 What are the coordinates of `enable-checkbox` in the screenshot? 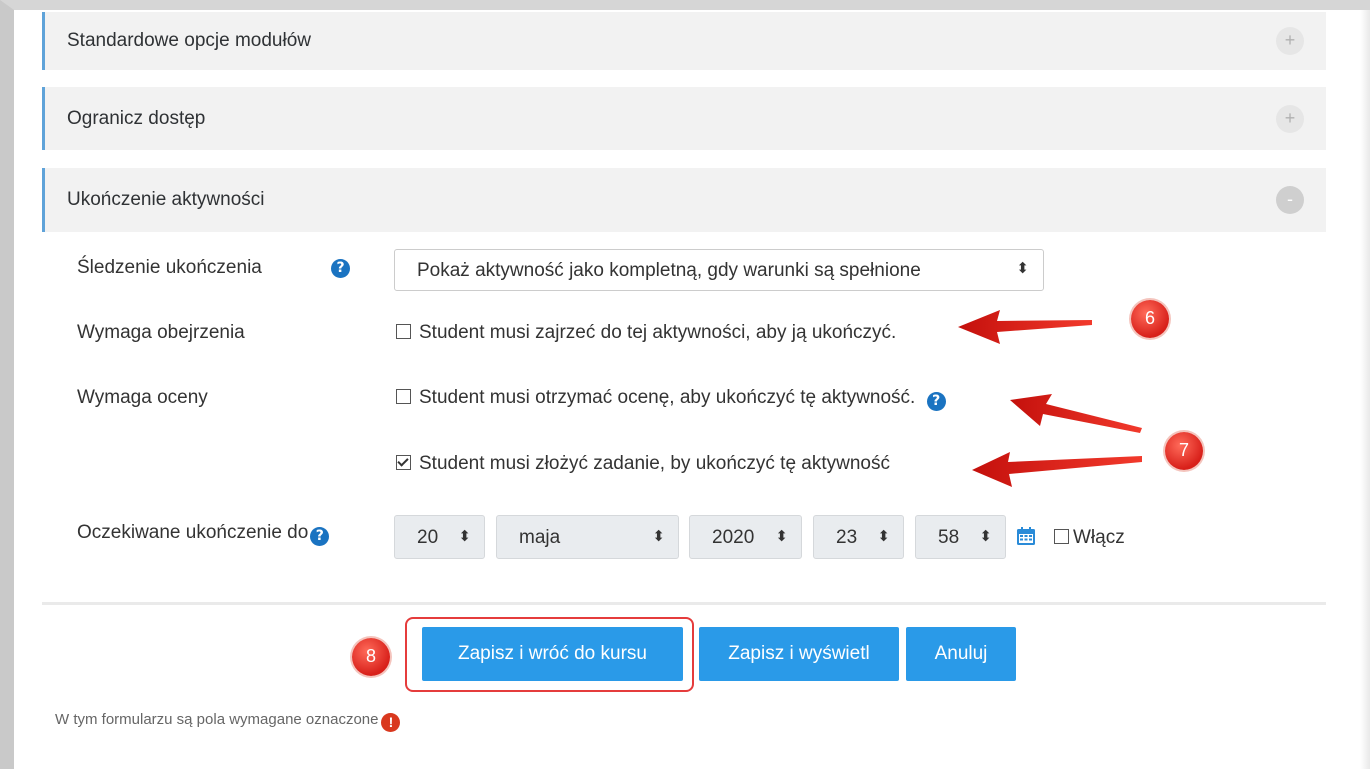 It's located at (1061, 536).